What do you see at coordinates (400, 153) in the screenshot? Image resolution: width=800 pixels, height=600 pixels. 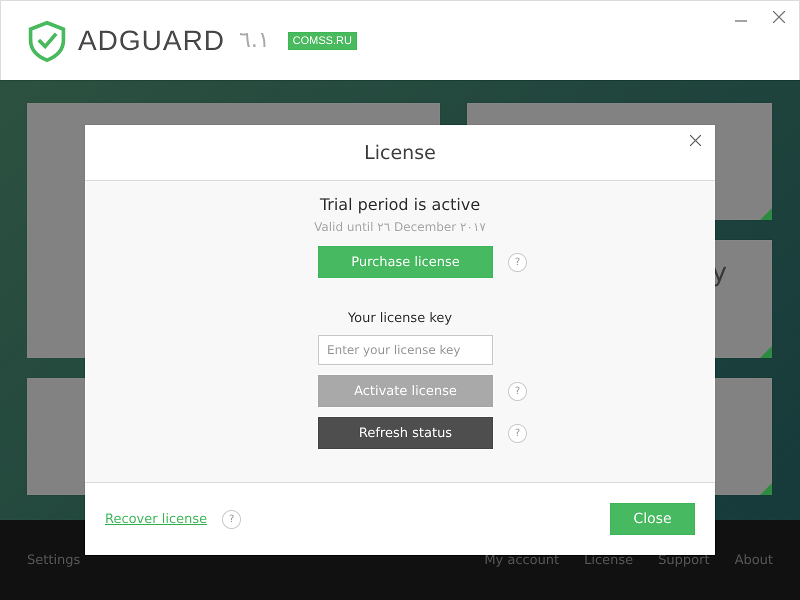 I see `dialog-title: License` at bounding box center [400, 153].